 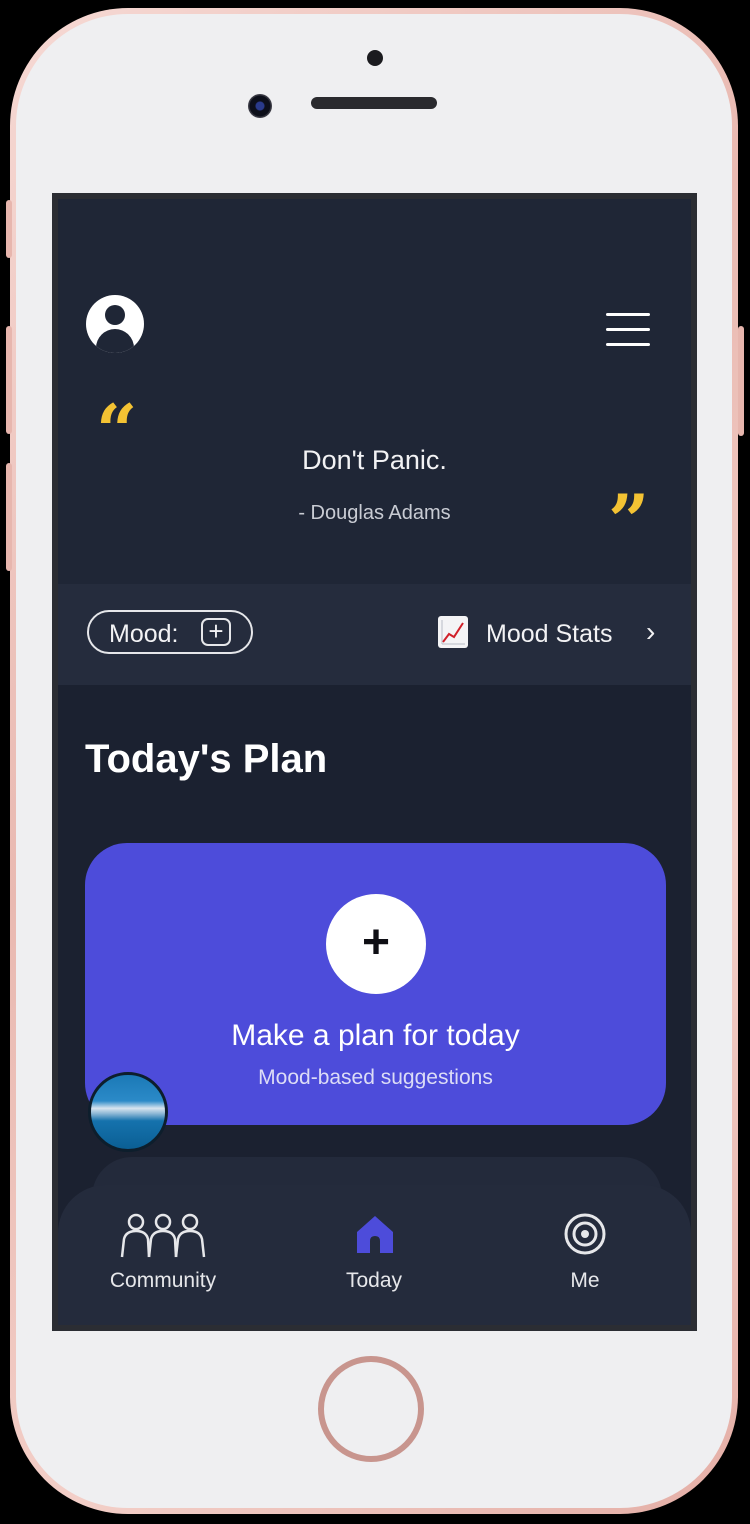 I want to click on quote-author: - Douglas Adams, so click(x=374, y=513).